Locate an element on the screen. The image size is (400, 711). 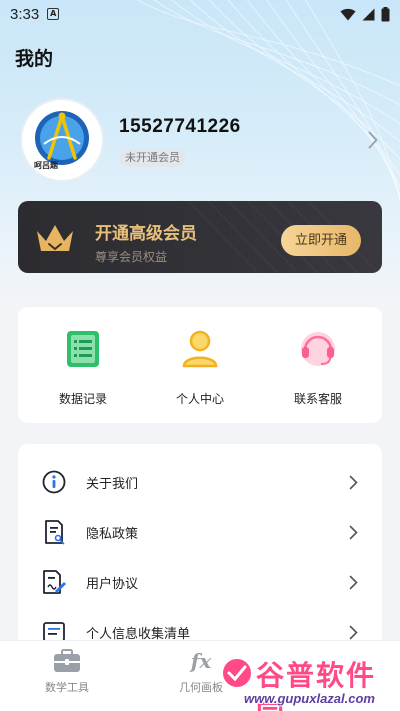
crown-icon is located at coordinates (55, 238).